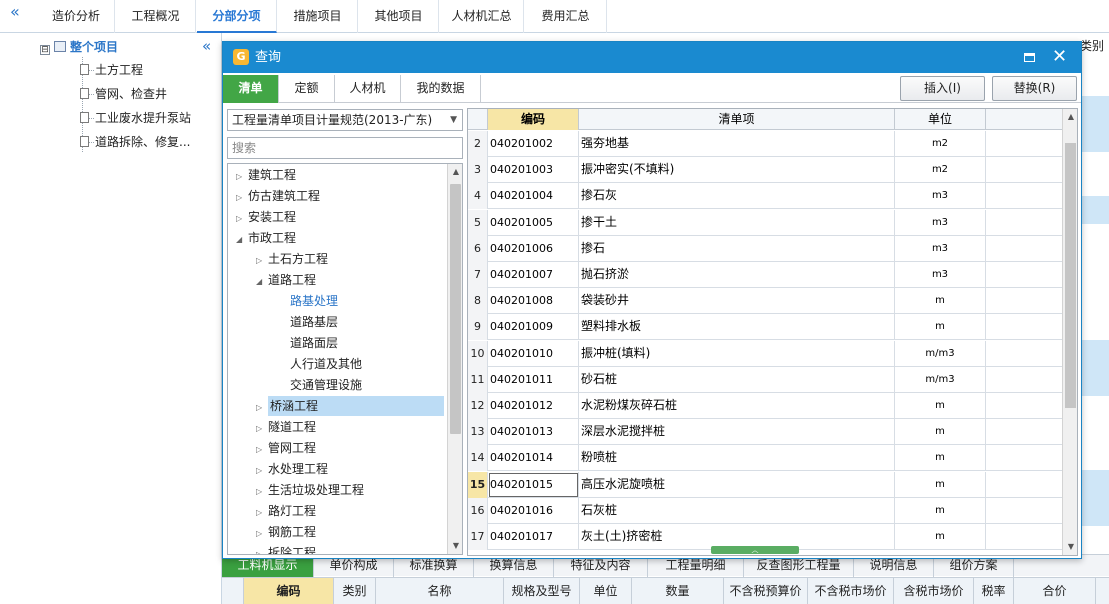 The height and width of the screenshot is (604, 1109). What do you see at coordinates (652, 57) in the screenshot?
I see `dialog-title-bar: G 查询 ✕` at bounding box center [652, 57].